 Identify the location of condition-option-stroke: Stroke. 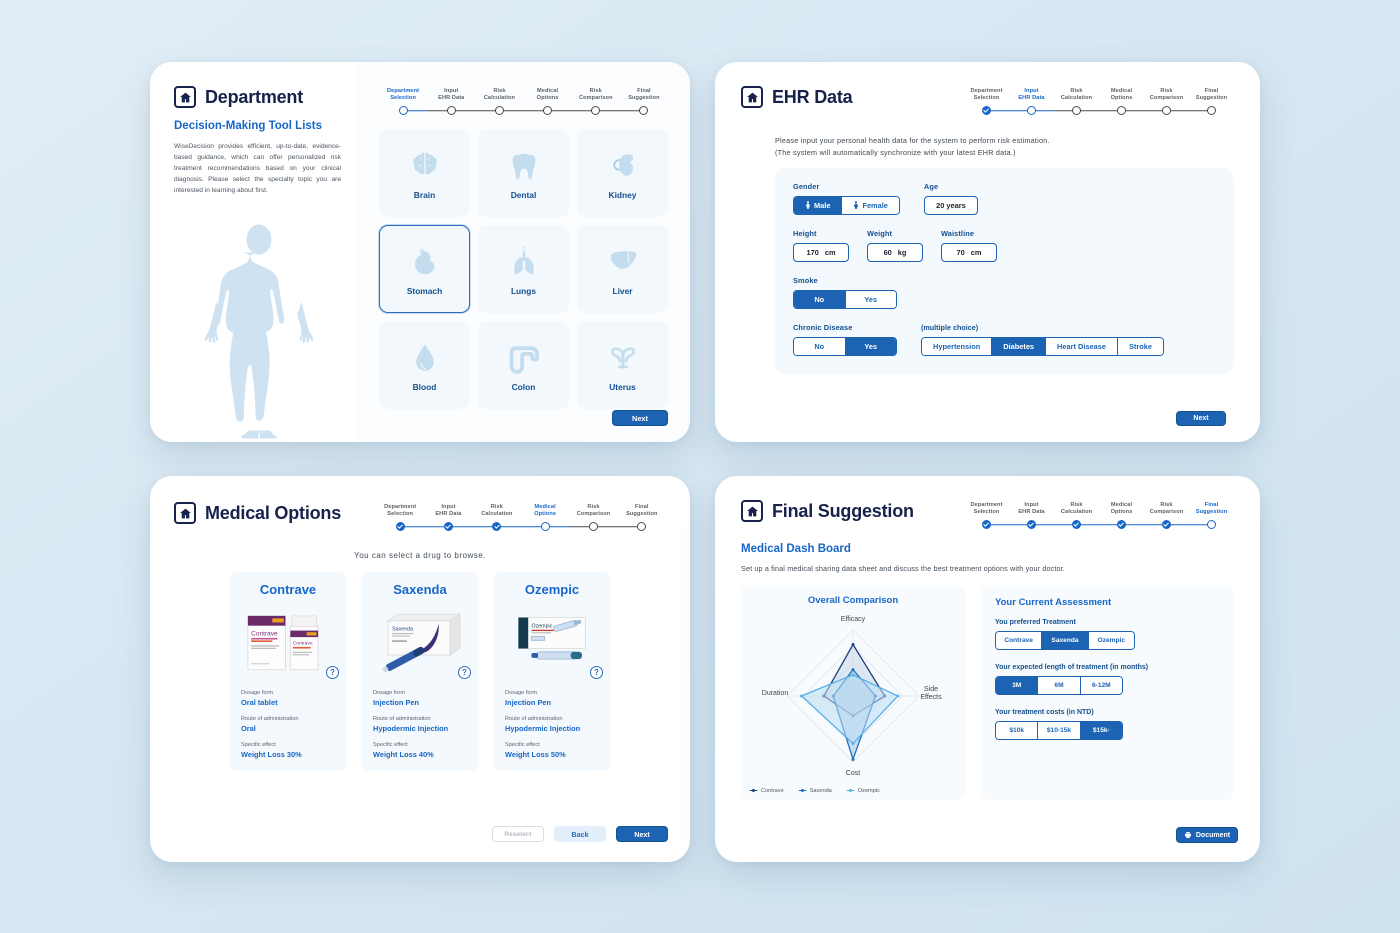
(1140, 346).